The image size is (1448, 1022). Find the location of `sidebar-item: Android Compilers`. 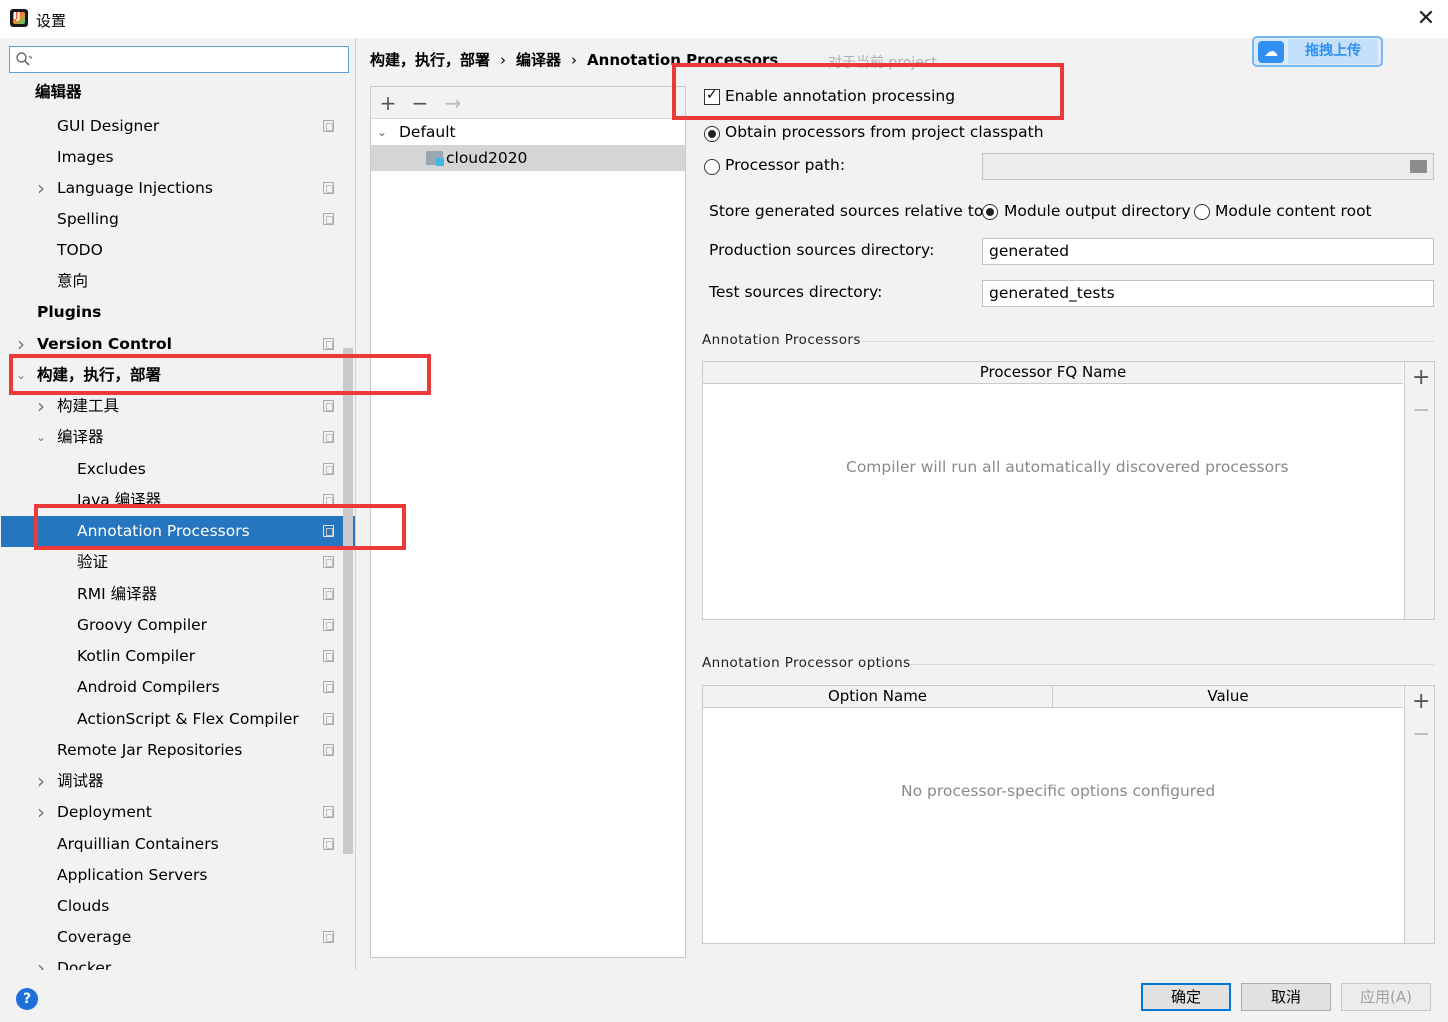

sidebar-item: Android Compilers is located at coordinates (171, 687).